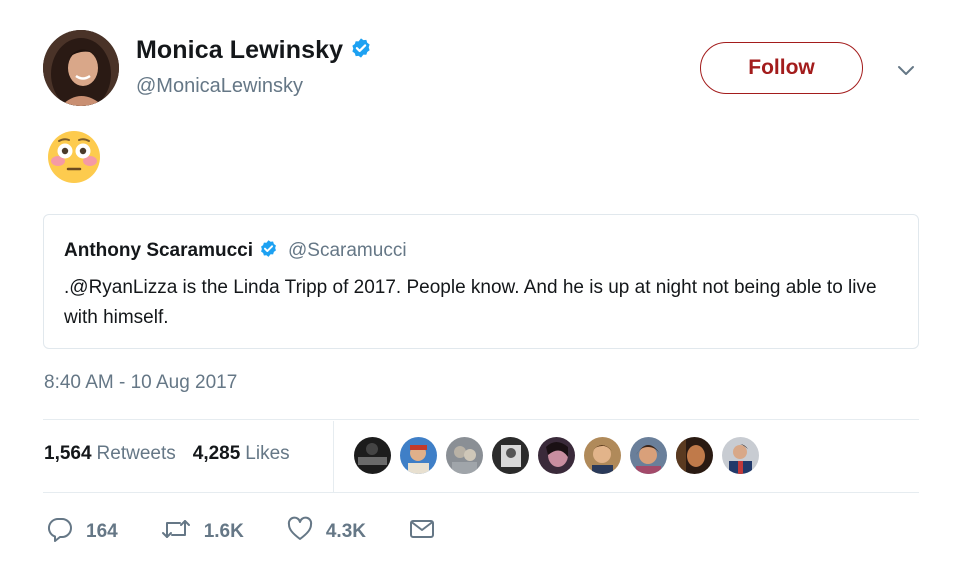  I want to click on quoted-author-name: Anthony Scaramucci, so click(158, 250).